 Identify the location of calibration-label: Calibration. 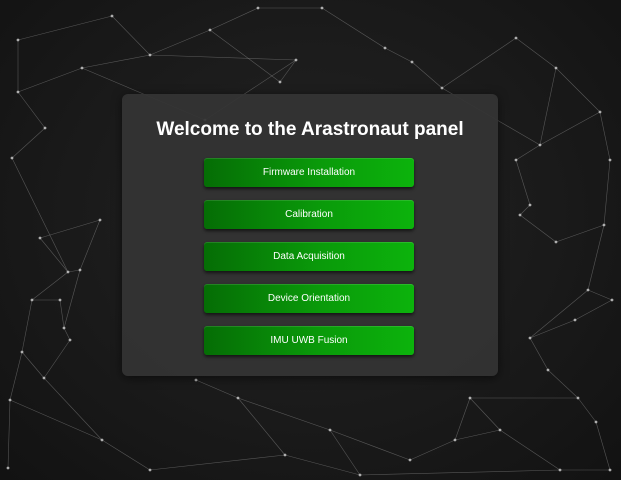
(309, 214).